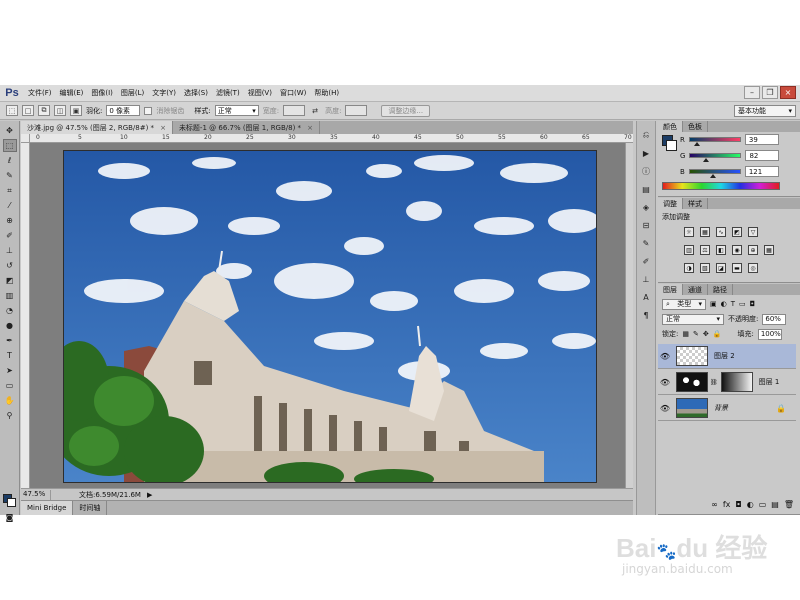 This screenshot has width=800, height=600. I want to click on lock-transparent-icon: ▦, so click(685, 334).